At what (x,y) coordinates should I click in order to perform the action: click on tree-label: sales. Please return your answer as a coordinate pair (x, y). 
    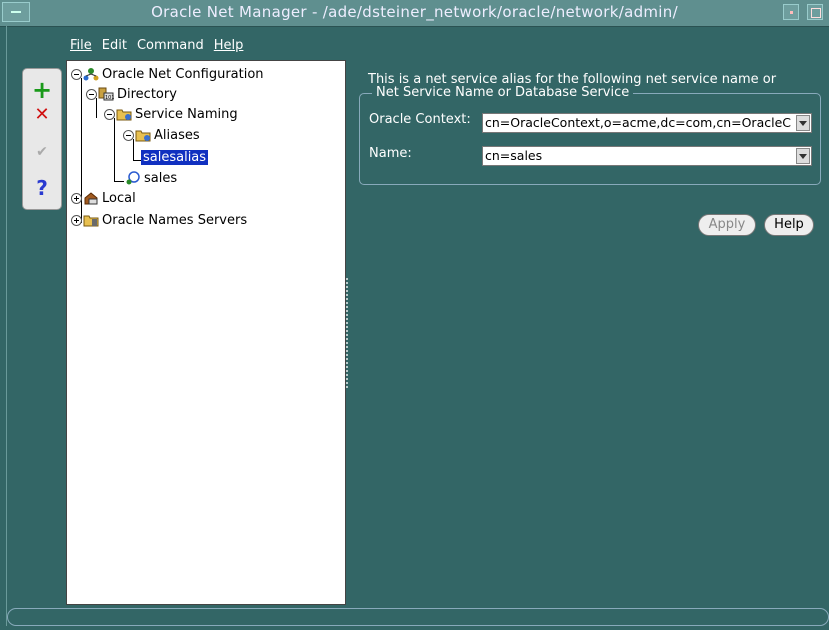
    Looking at the image, I should click on (161, 178).